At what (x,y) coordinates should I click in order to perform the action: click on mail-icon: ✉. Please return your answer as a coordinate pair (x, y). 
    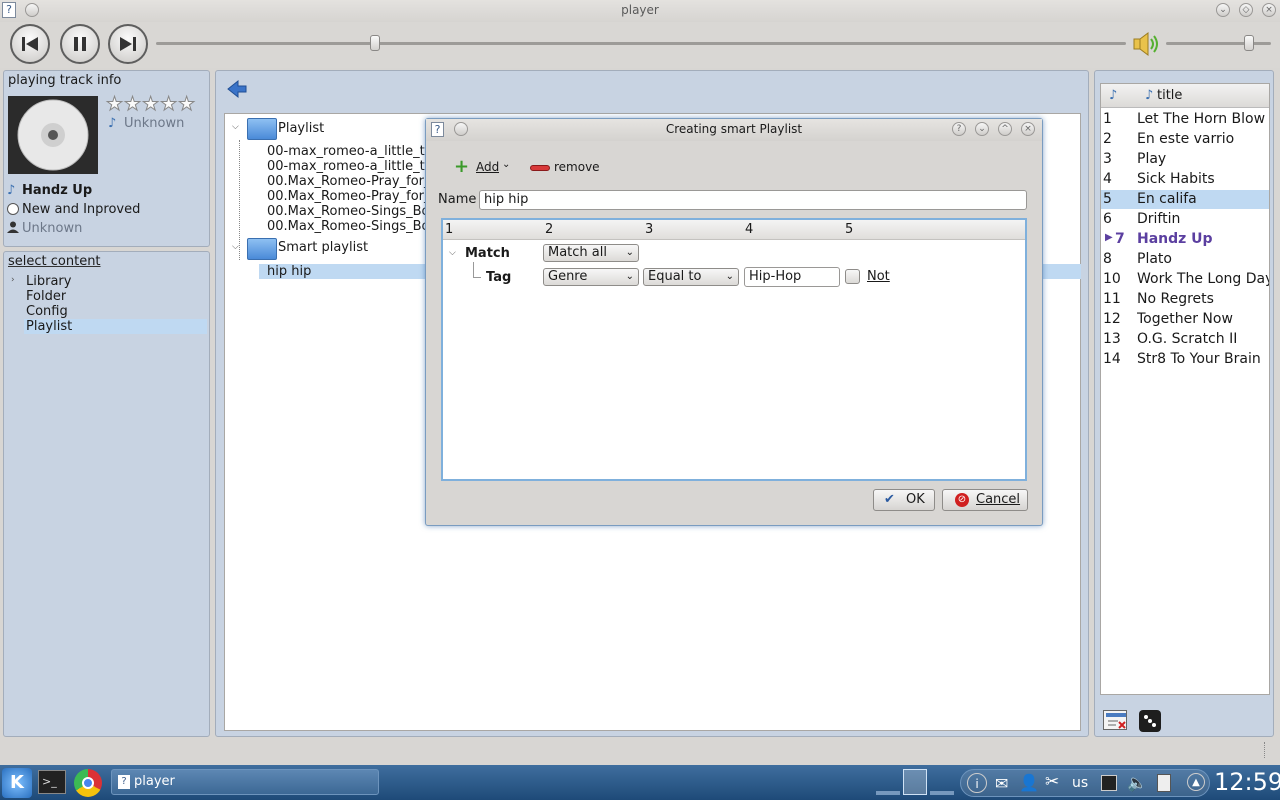
    Looking at the image, I should click on (1001, 783).